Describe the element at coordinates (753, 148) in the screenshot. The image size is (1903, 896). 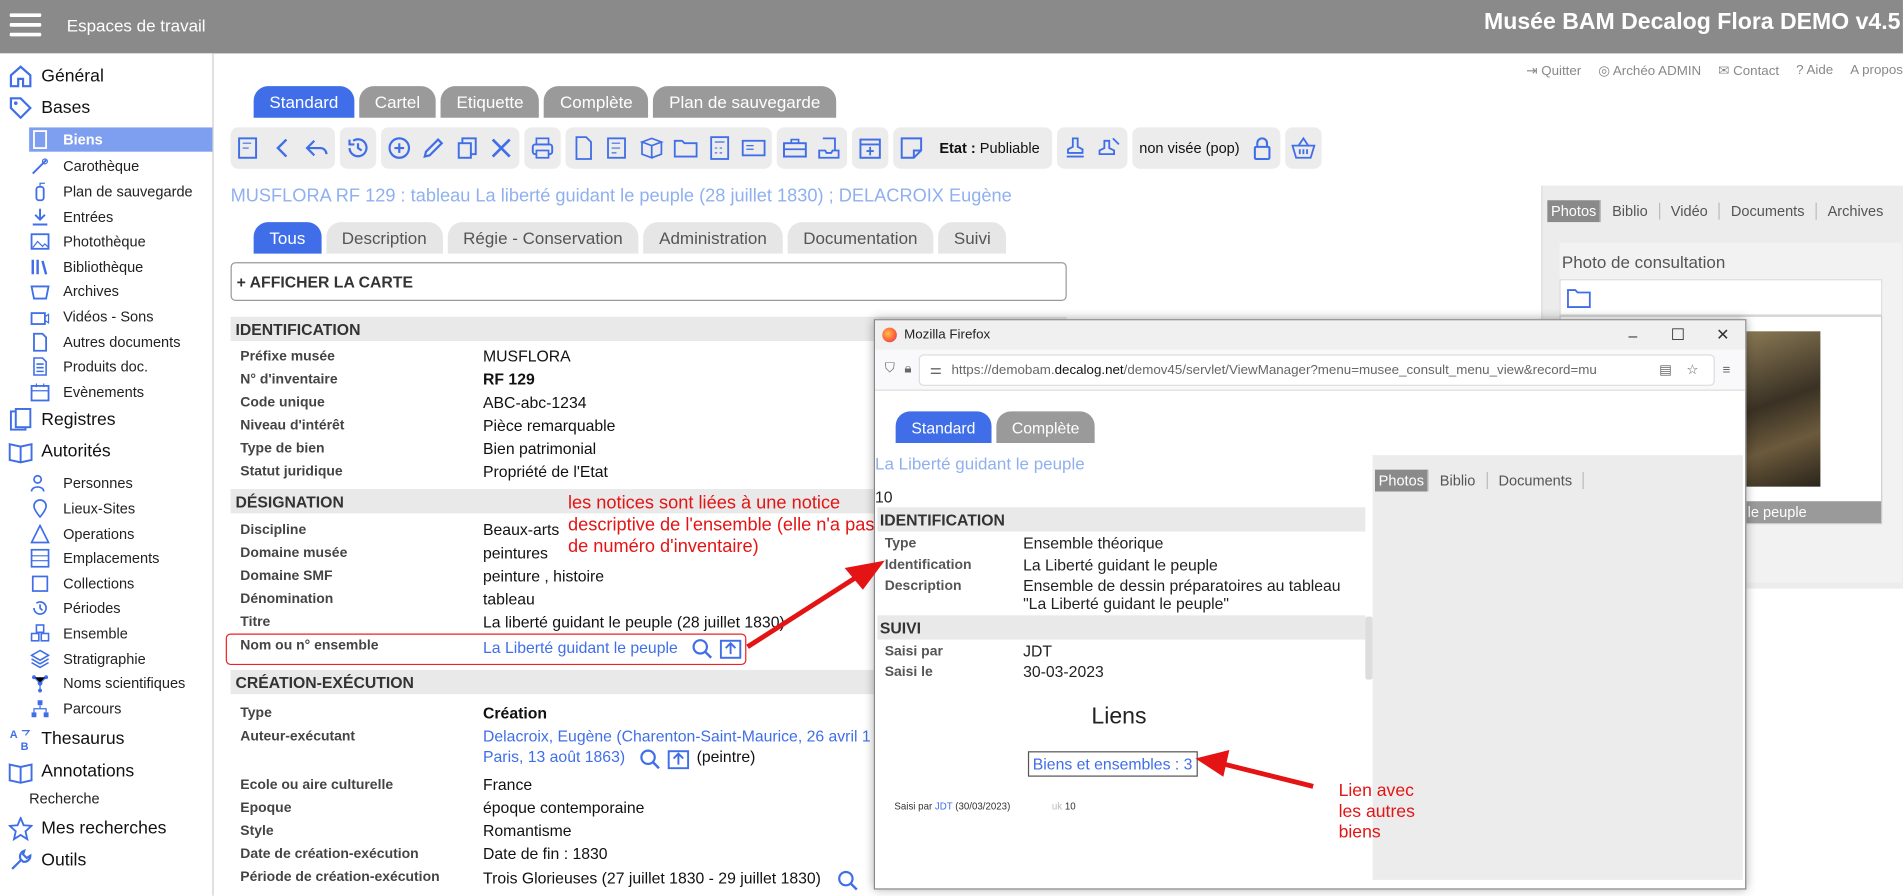
I see `cards-icon` at that location.